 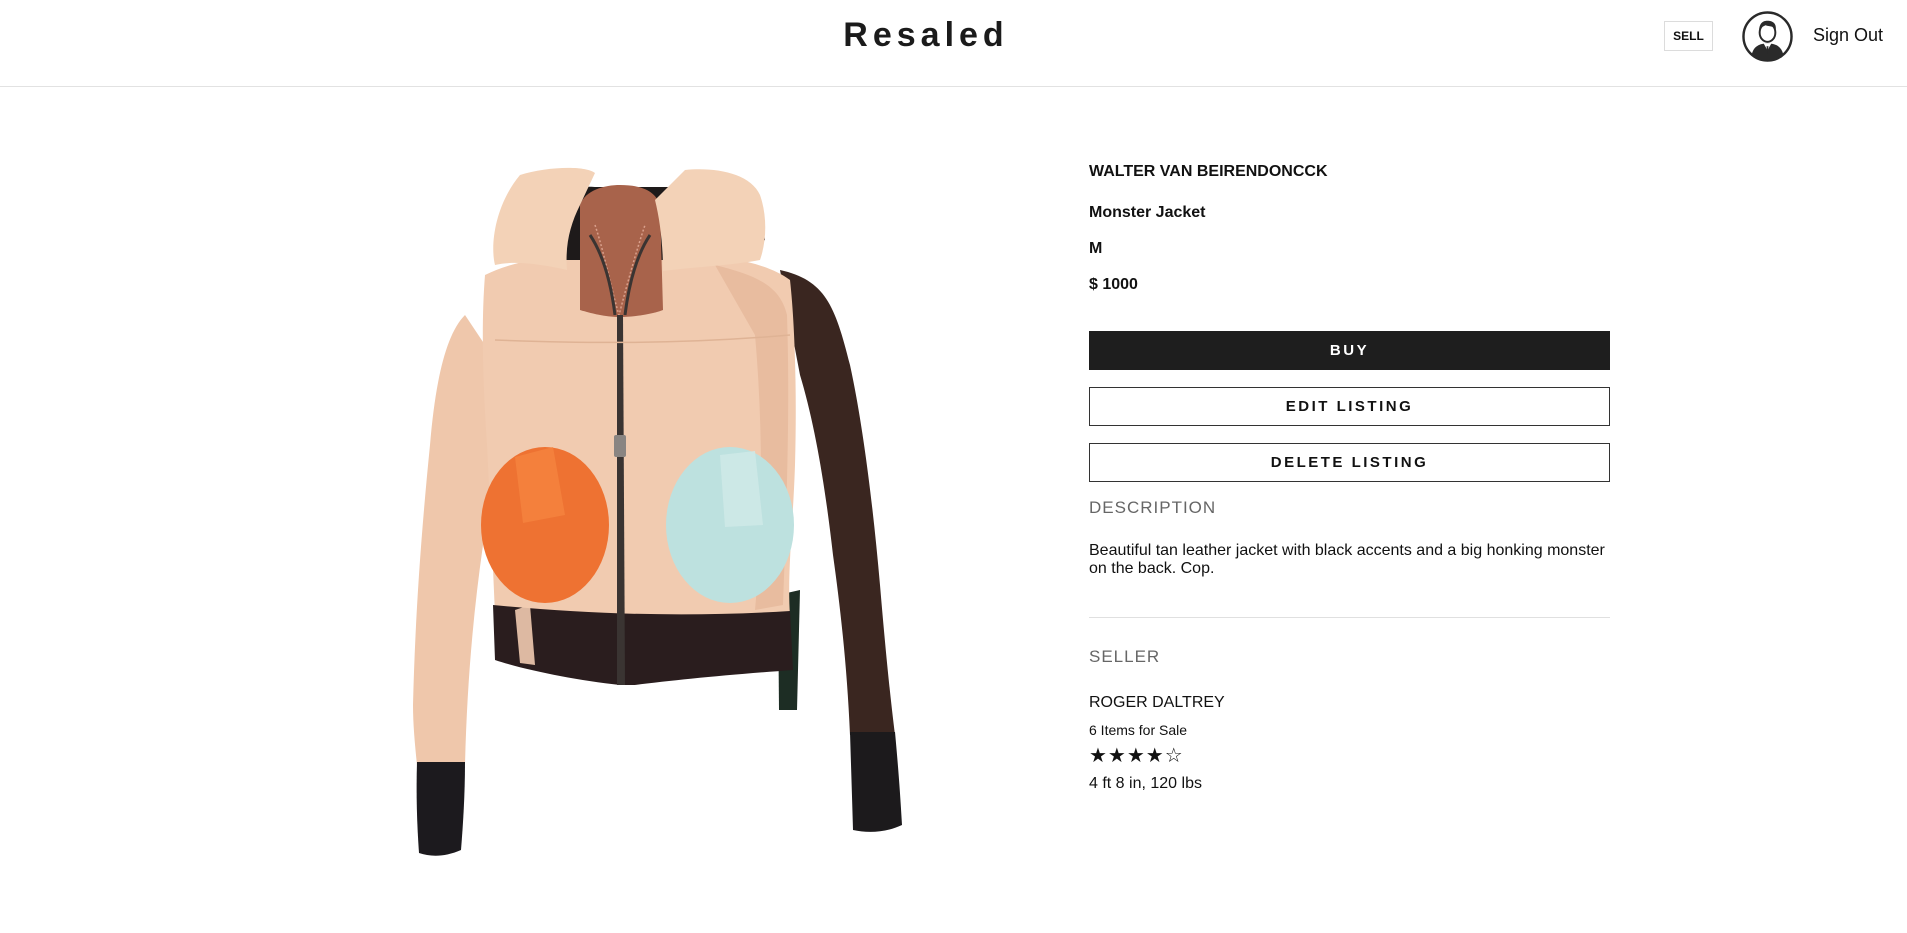 What do you see at coordinates (1096, 248) in the screenshot?
I see `product-size: M` at bounding box center [1096, 248].